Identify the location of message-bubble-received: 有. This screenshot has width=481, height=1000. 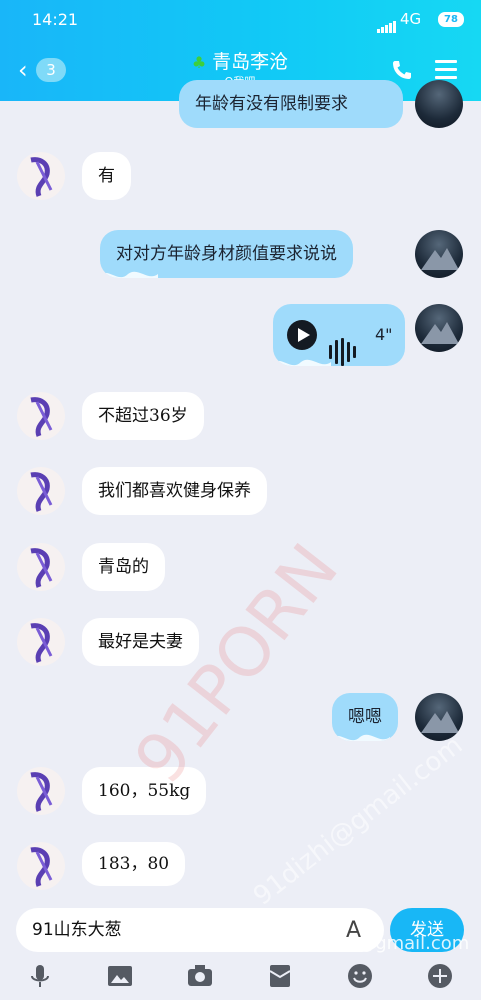
(106, 176).